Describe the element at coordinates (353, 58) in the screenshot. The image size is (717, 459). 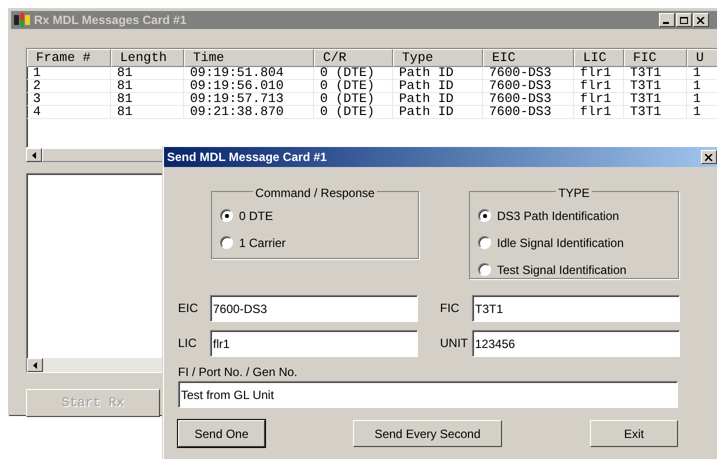
I see `column-header: C/R` at that location.